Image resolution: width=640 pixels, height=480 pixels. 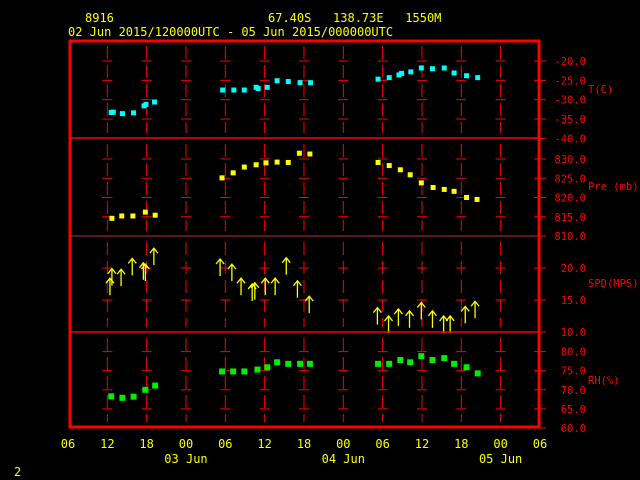 What do you see at coordinates (570, 62) in the screenshot?
I see `y-tick-label: -20.0` at bounding box center [570, 62].